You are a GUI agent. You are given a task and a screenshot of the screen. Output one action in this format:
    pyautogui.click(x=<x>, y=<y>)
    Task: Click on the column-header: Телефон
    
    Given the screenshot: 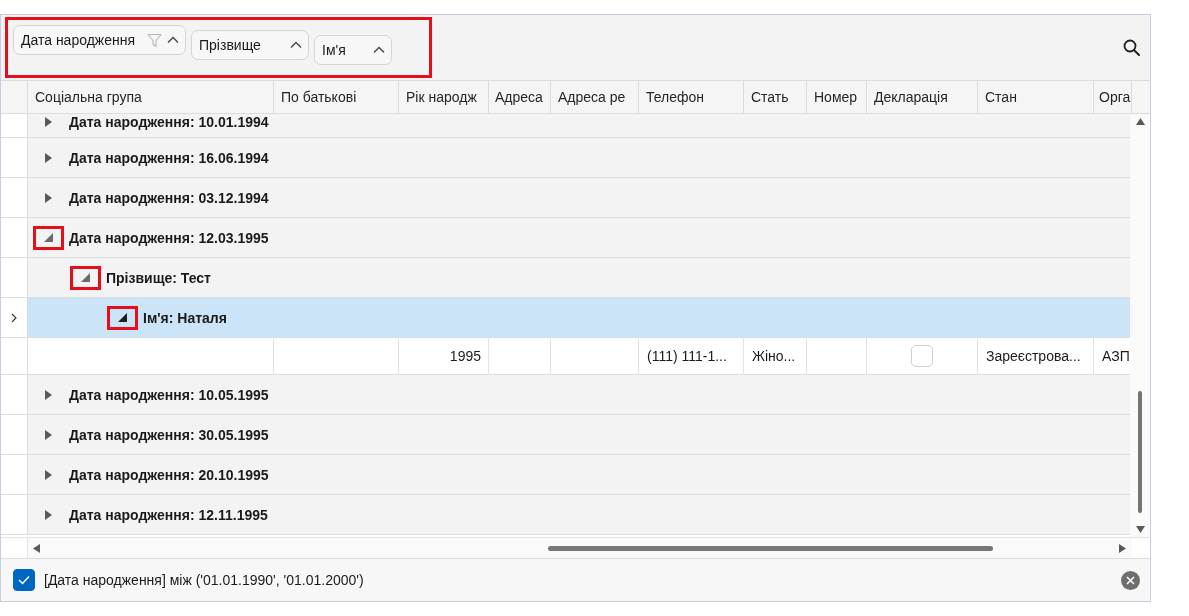 What is the action you would take?
    pyautogui.click(x=691, y=97)
    